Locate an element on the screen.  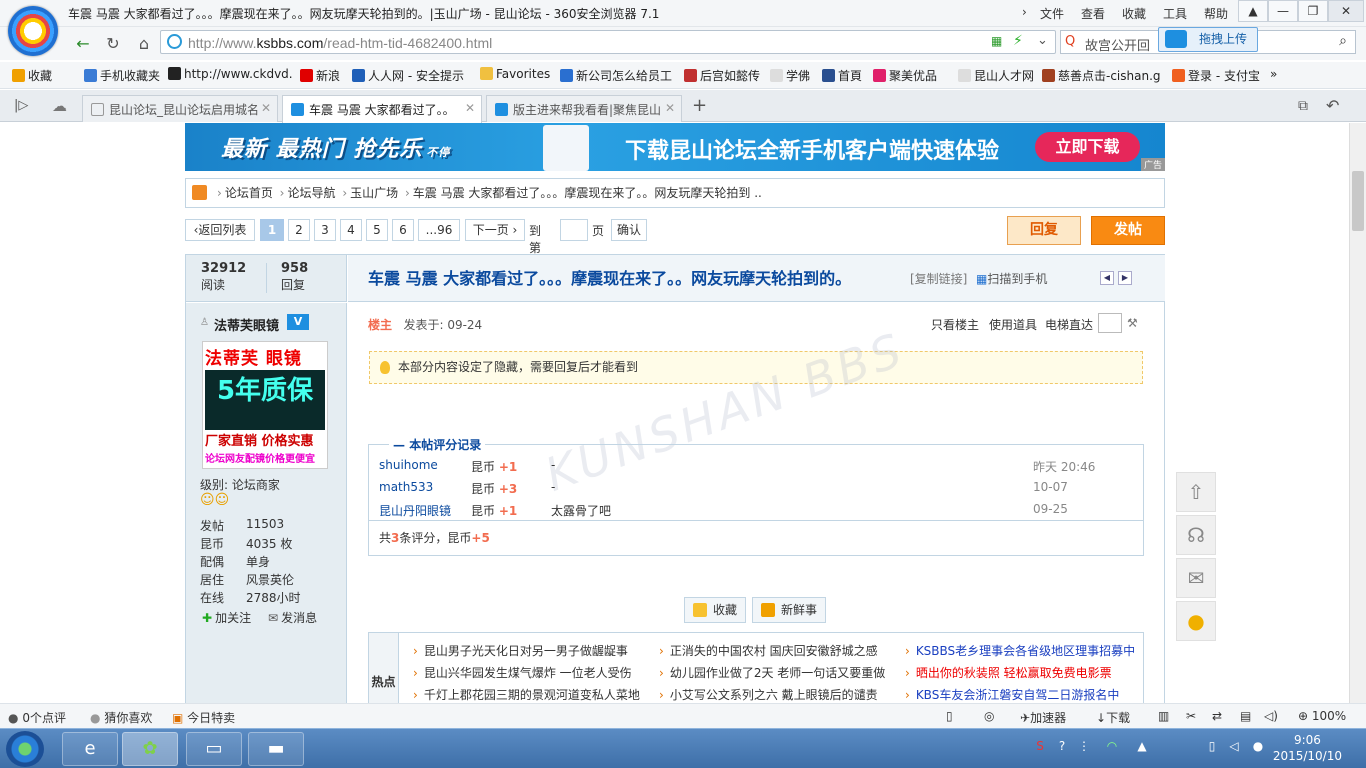
accelerator-button: ✈加速器 is located at coordinates (1043, 717).